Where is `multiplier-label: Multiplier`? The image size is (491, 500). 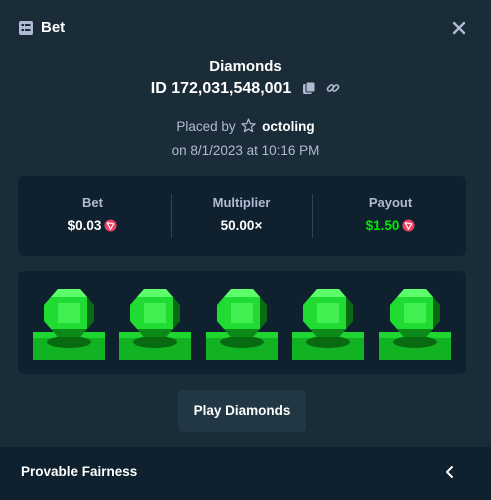
multiplier-label: Multiplier is located at coordinates (241, 202).